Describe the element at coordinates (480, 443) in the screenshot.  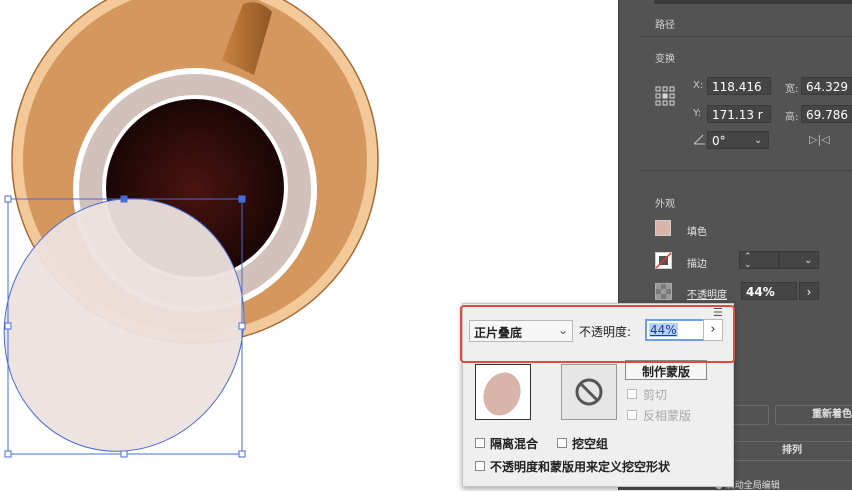
I see `isolate-blend-checkbox` at that location.